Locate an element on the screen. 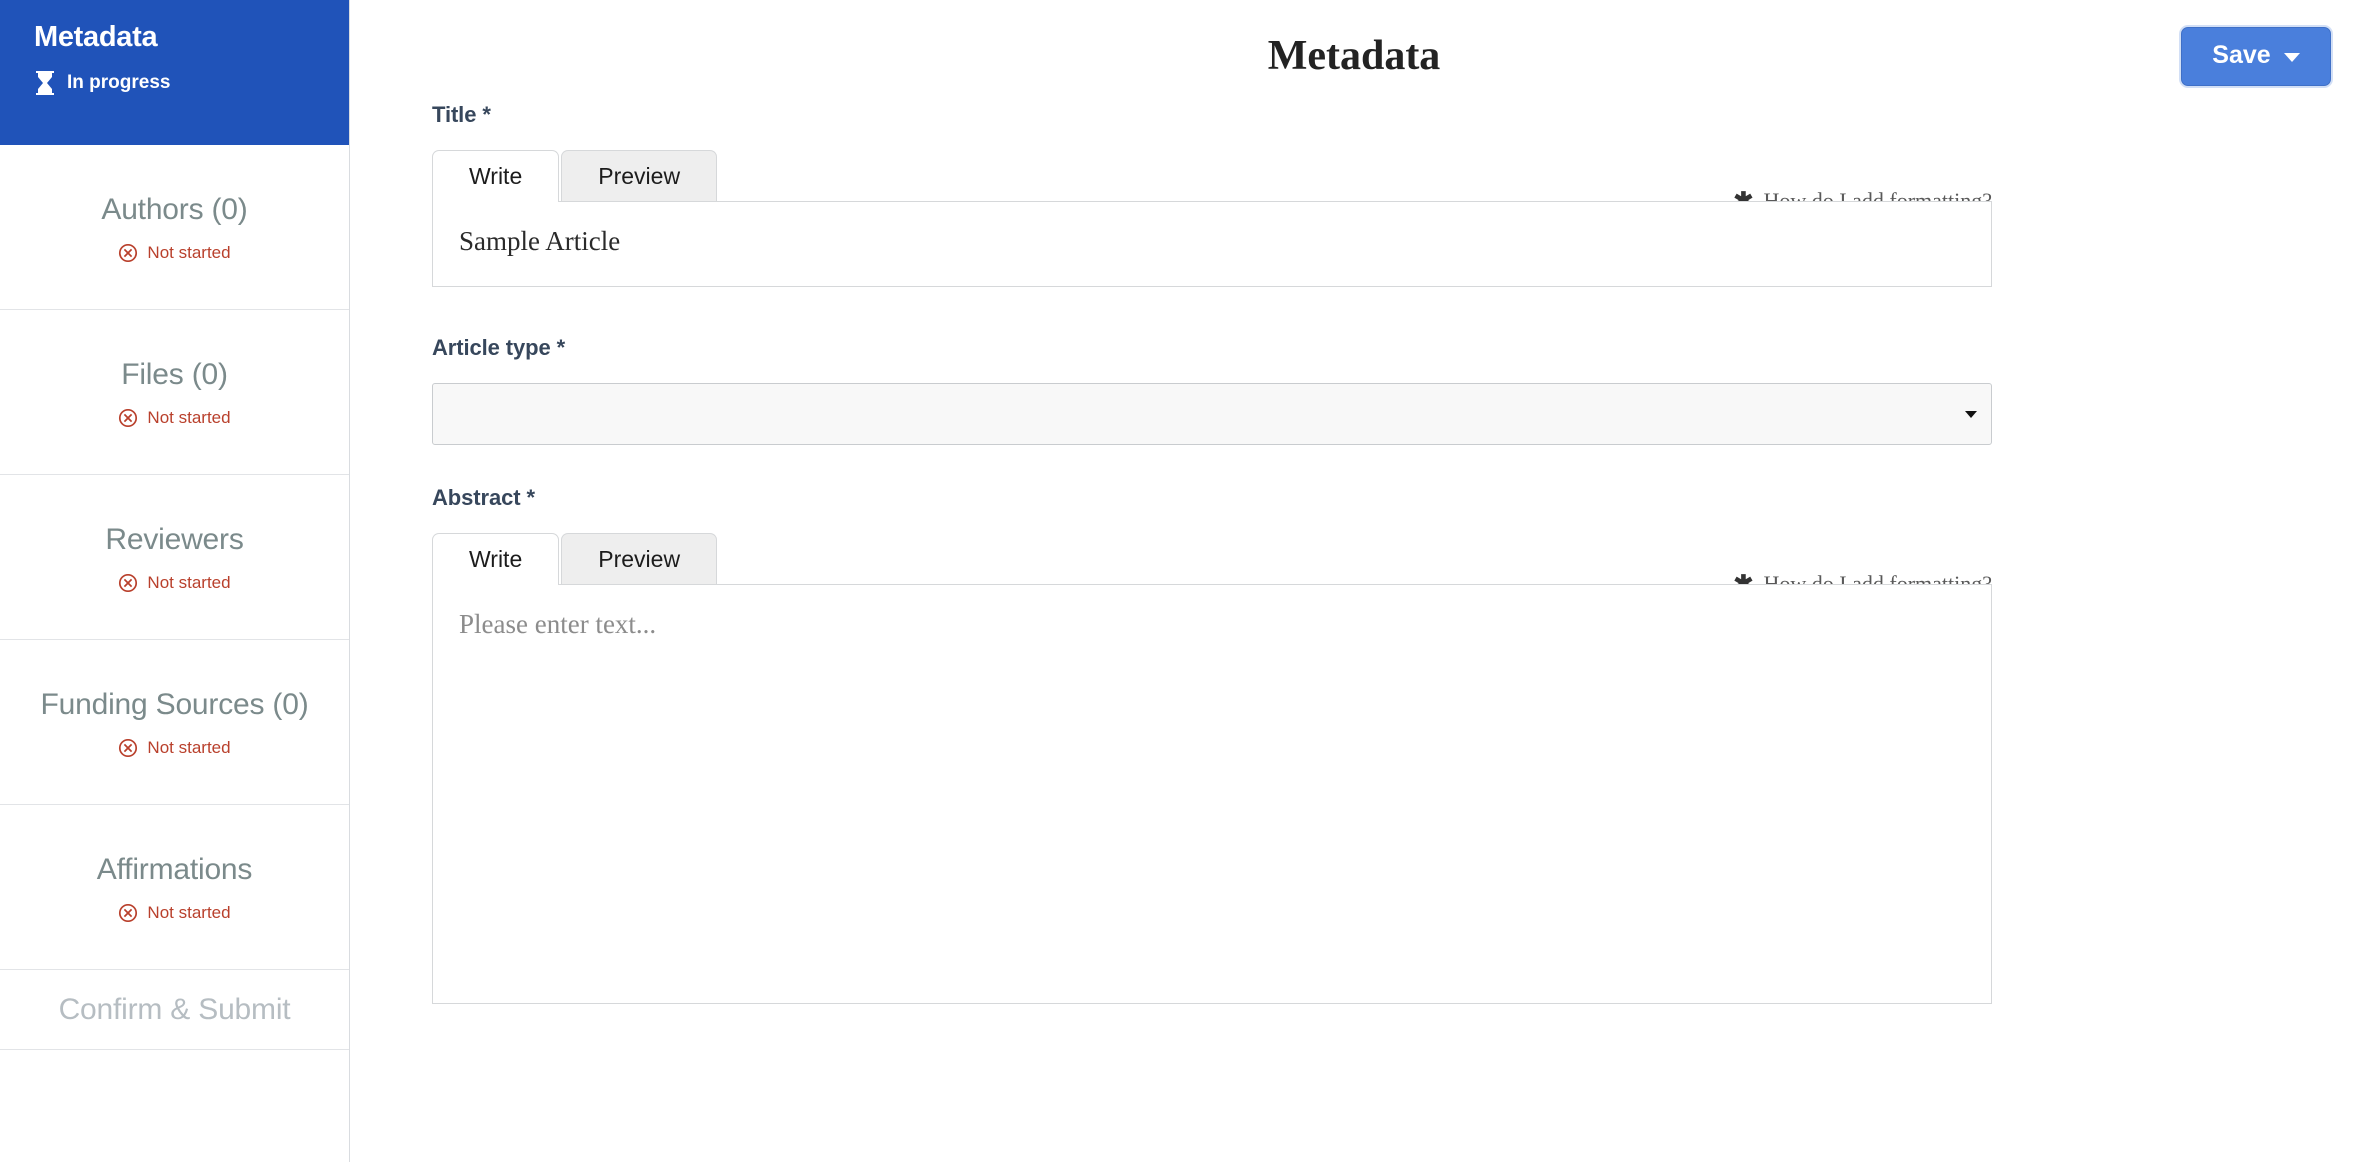 This screenshot has height=1162, width=2358. title-input-container: Sample Article is located at coordinates (1212, 244).